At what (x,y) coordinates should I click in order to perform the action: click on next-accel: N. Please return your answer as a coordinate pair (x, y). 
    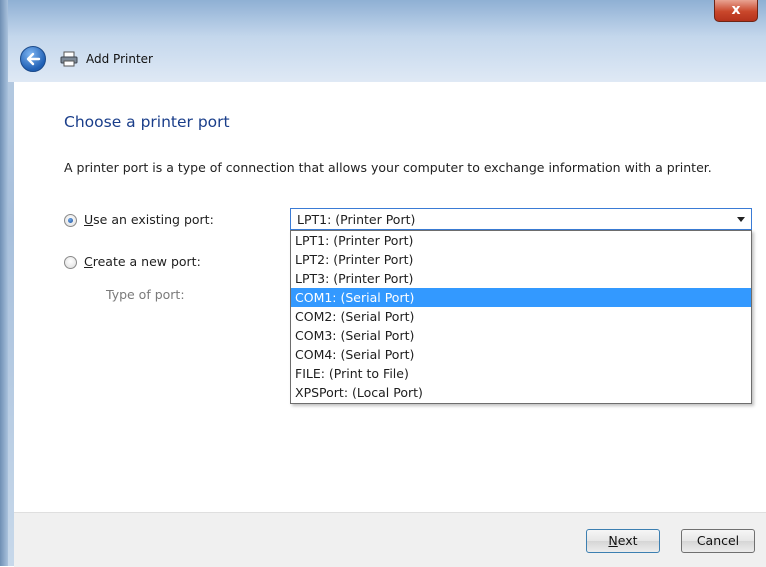
    Looking at the image, I should click on (613, 540).